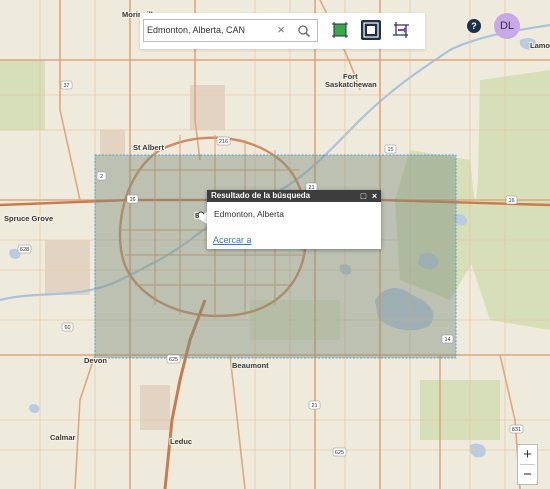 Image resolution: width=550 pixels, height=489 pixels. I want to click on label-st-albert: St Albert, so click(148, 147).